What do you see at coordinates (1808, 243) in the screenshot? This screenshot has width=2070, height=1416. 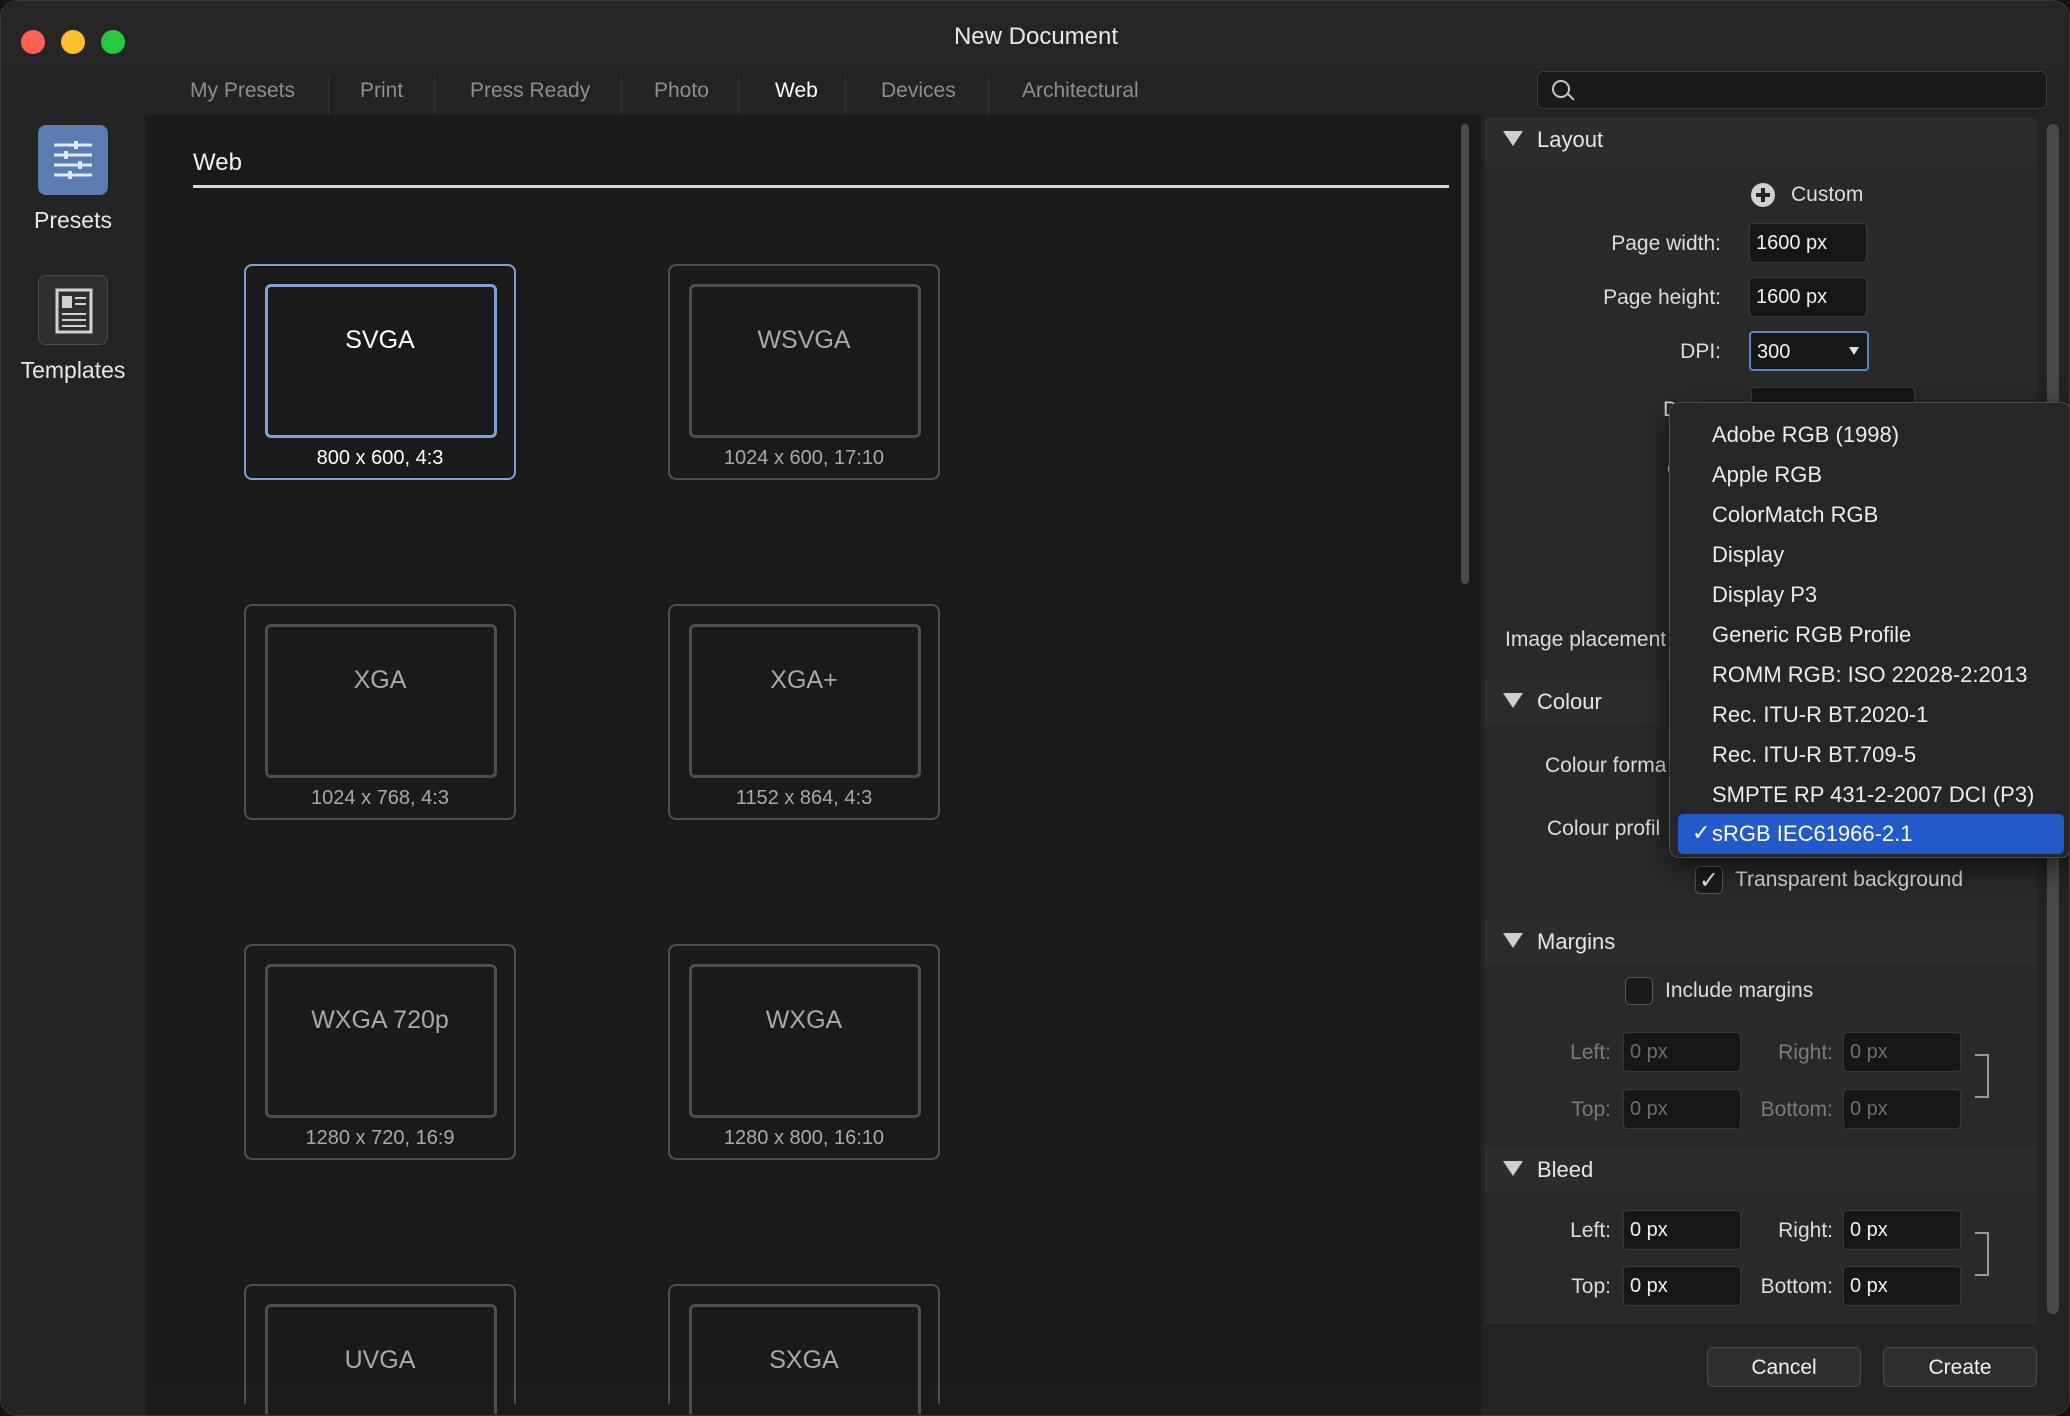 I see `page-width-field: 1600 px` at bounding box center [1808, 243].